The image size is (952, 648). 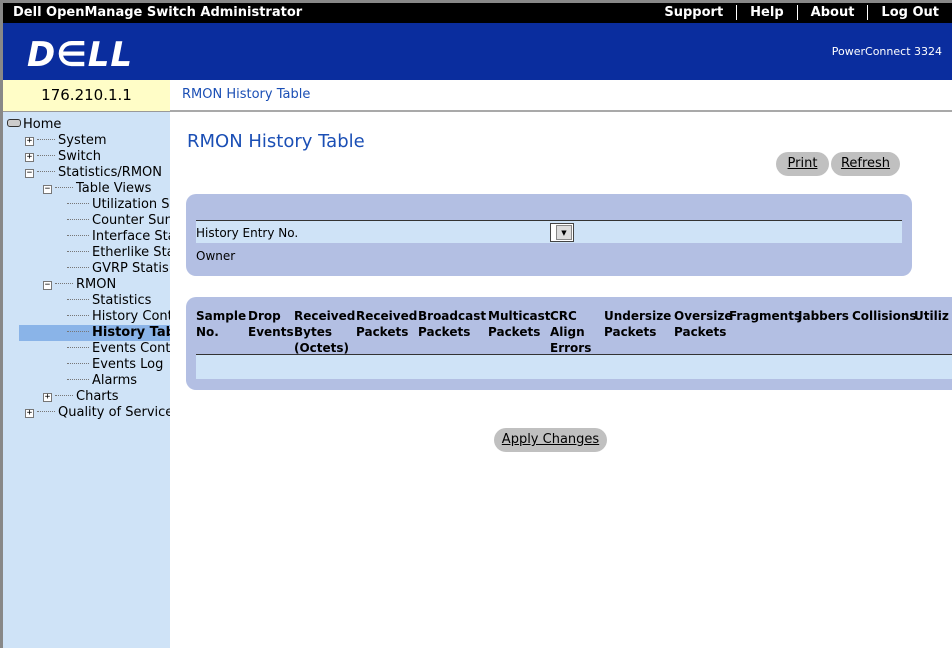 I want to click on print-button: Print, so click(x=802, y=164).